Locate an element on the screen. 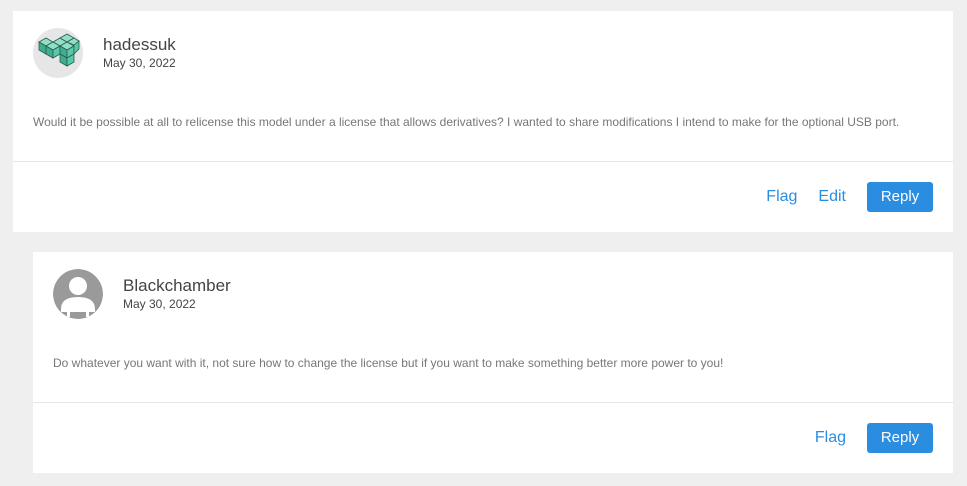  comment-actions: Flag Reply is located at coordinates (874, 438).